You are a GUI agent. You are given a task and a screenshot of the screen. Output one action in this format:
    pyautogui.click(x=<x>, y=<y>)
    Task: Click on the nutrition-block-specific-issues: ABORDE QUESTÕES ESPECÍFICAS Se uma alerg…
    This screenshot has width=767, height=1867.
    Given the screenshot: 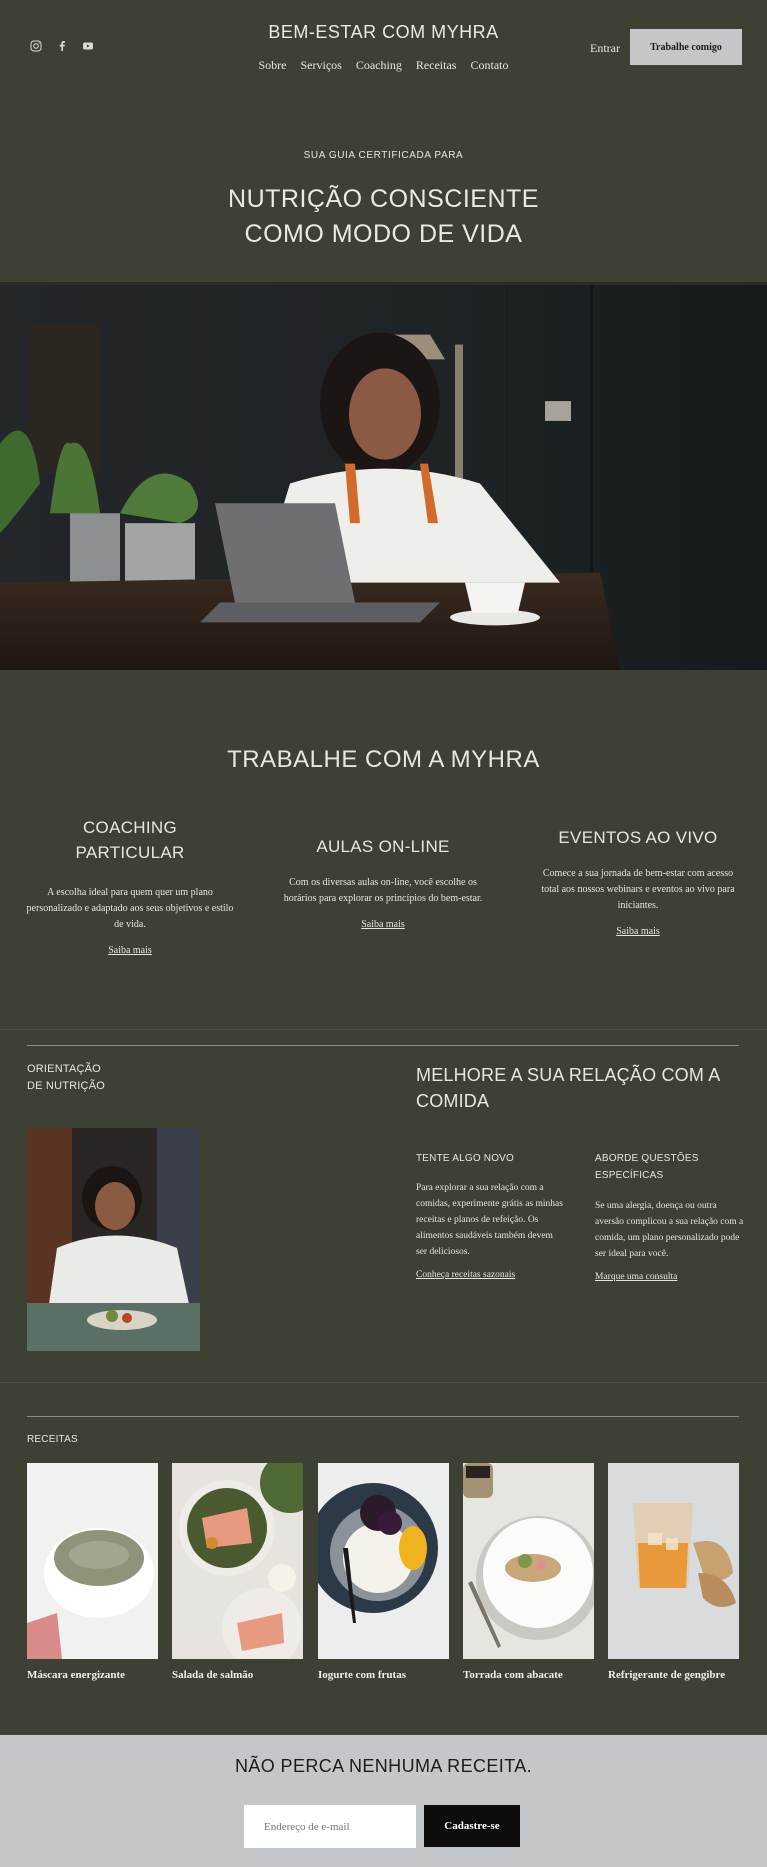 What is the action you would take?
    pyautogui.click(x=670, y=1217)
    